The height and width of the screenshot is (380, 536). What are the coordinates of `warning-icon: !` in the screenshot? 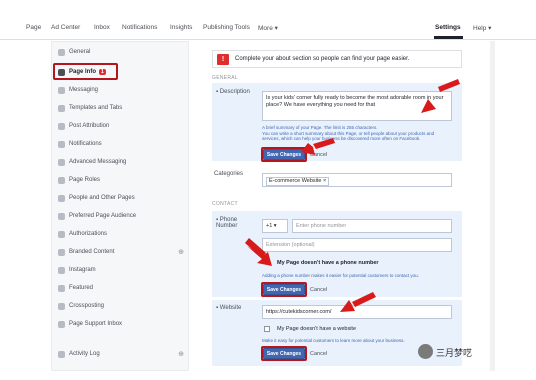 It's located at (223, 59).